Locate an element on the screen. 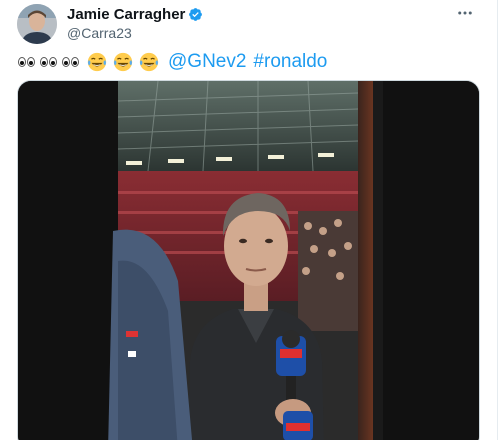 The width and height of the screenshot is (500, 440). more-horizontal-icon is located at coordinates (465, 13).